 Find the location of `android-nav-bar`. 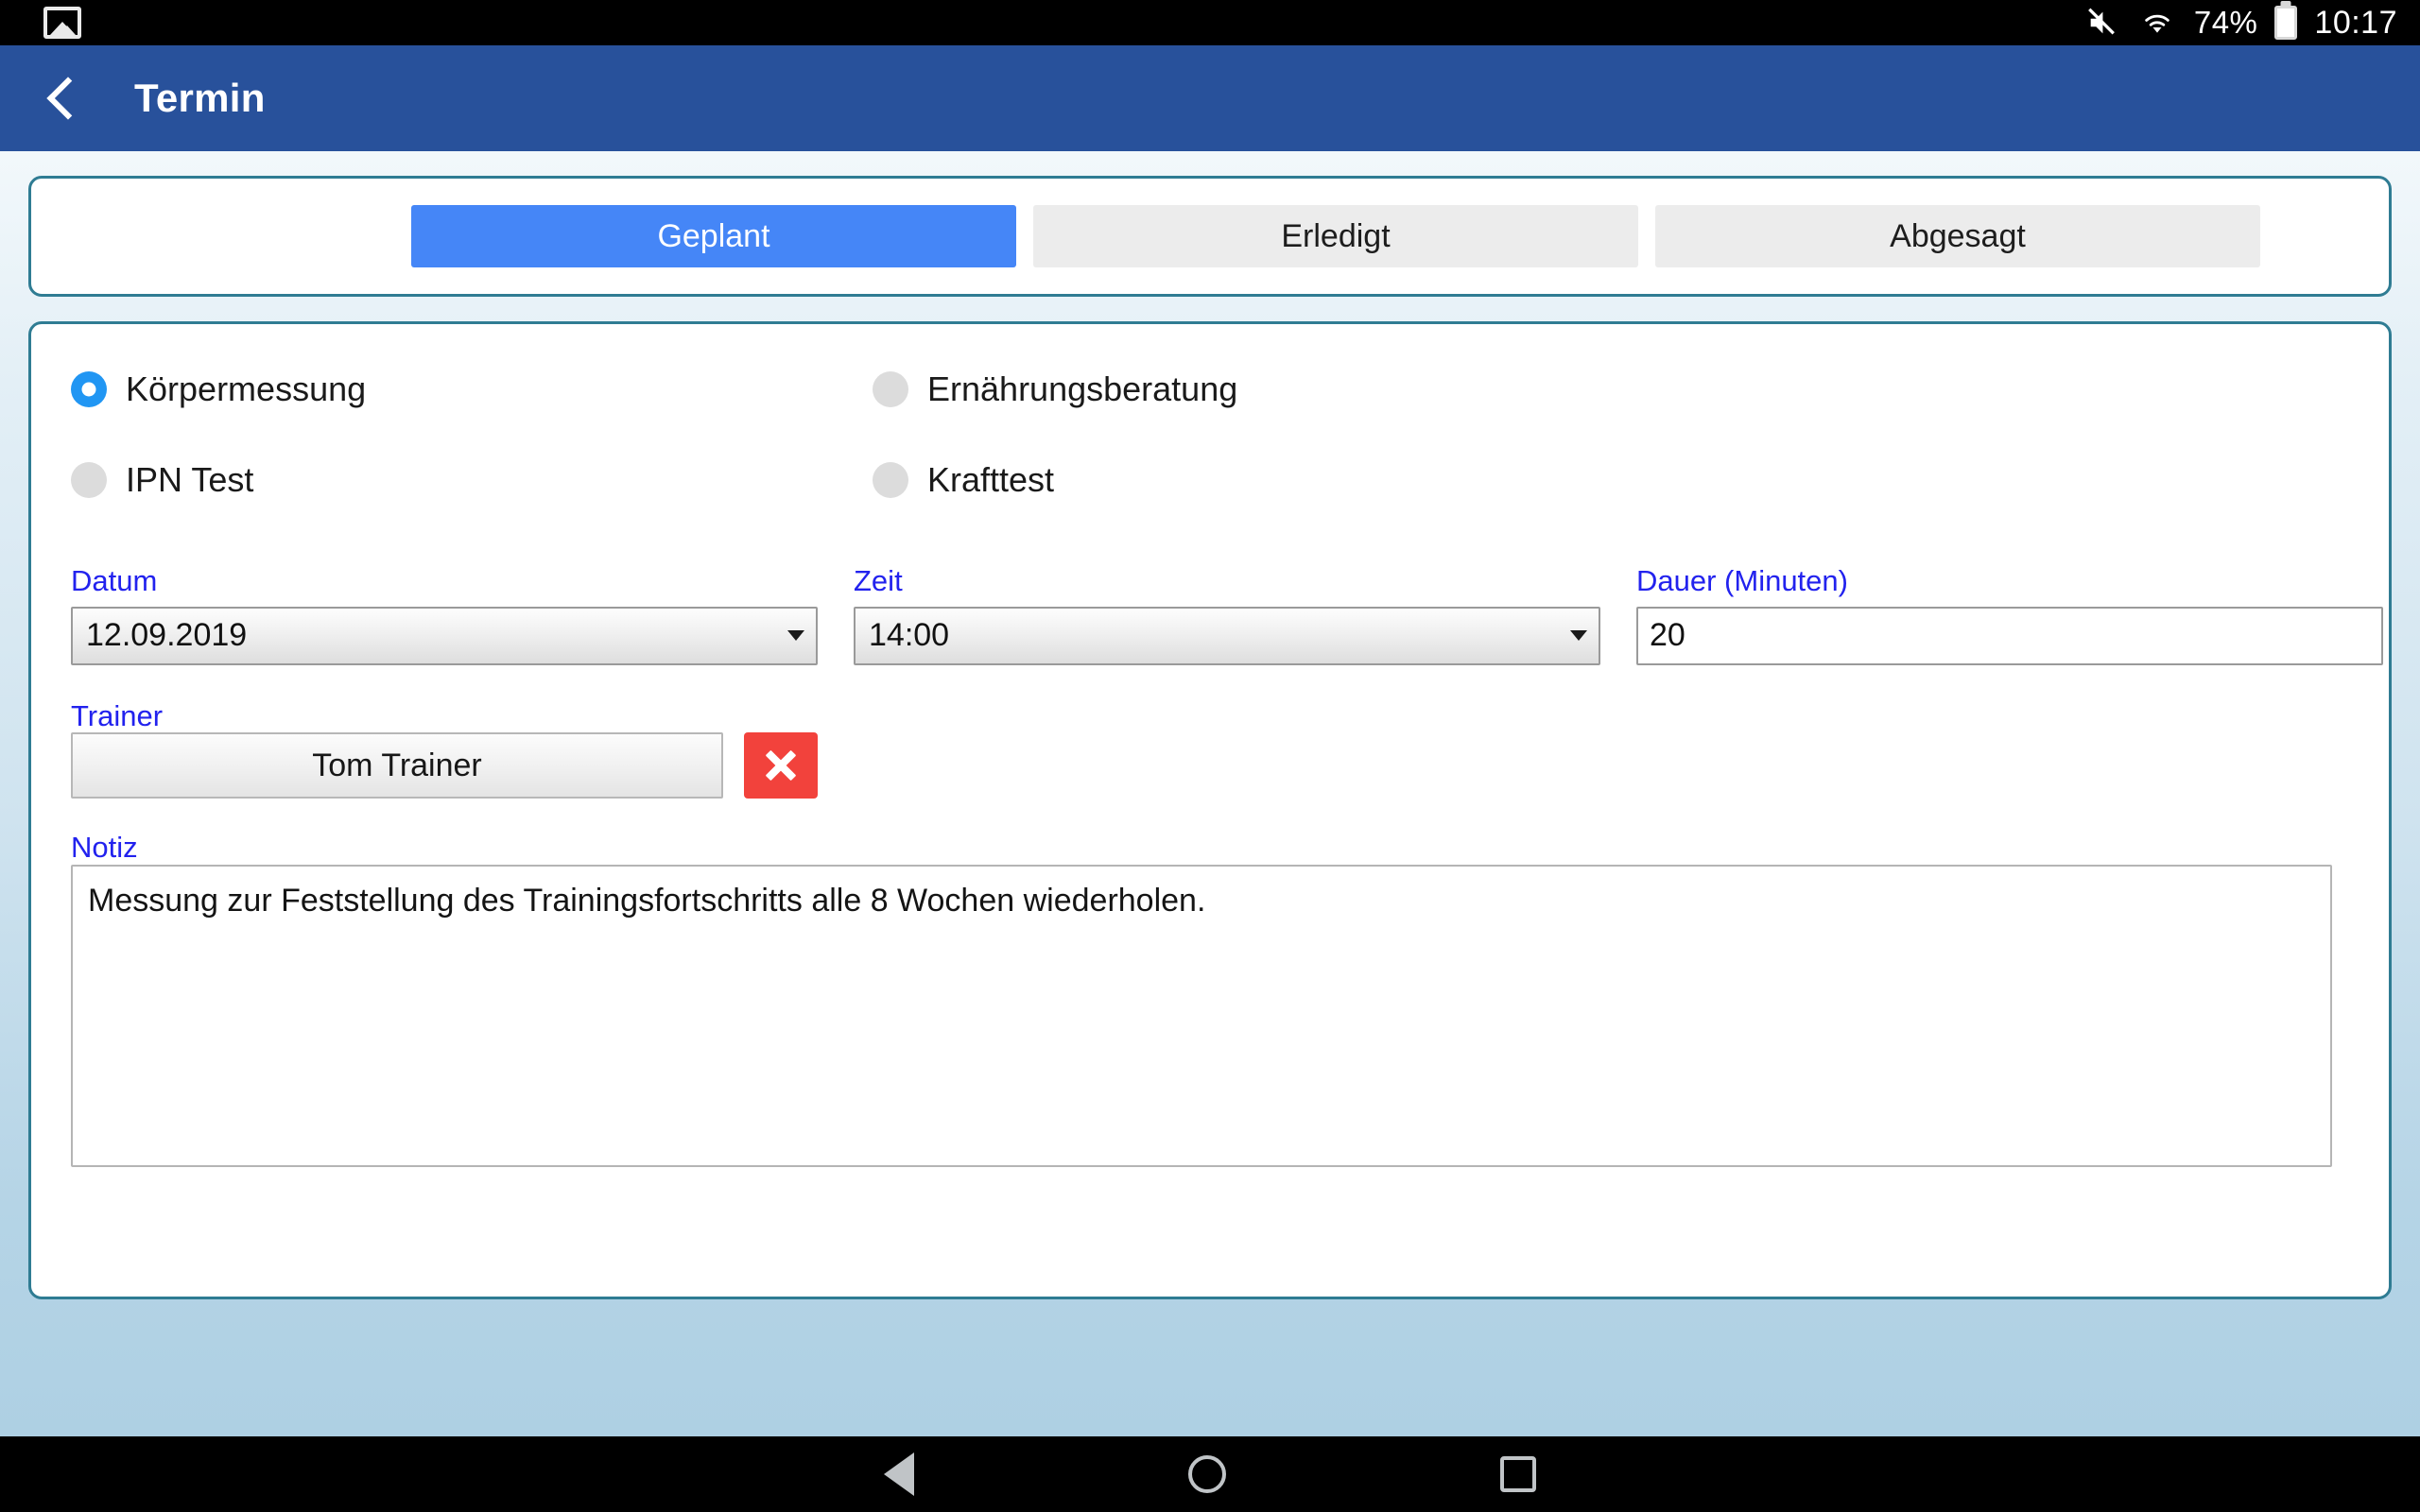

android-nav-bar is located at coordinates (1210, 1474).